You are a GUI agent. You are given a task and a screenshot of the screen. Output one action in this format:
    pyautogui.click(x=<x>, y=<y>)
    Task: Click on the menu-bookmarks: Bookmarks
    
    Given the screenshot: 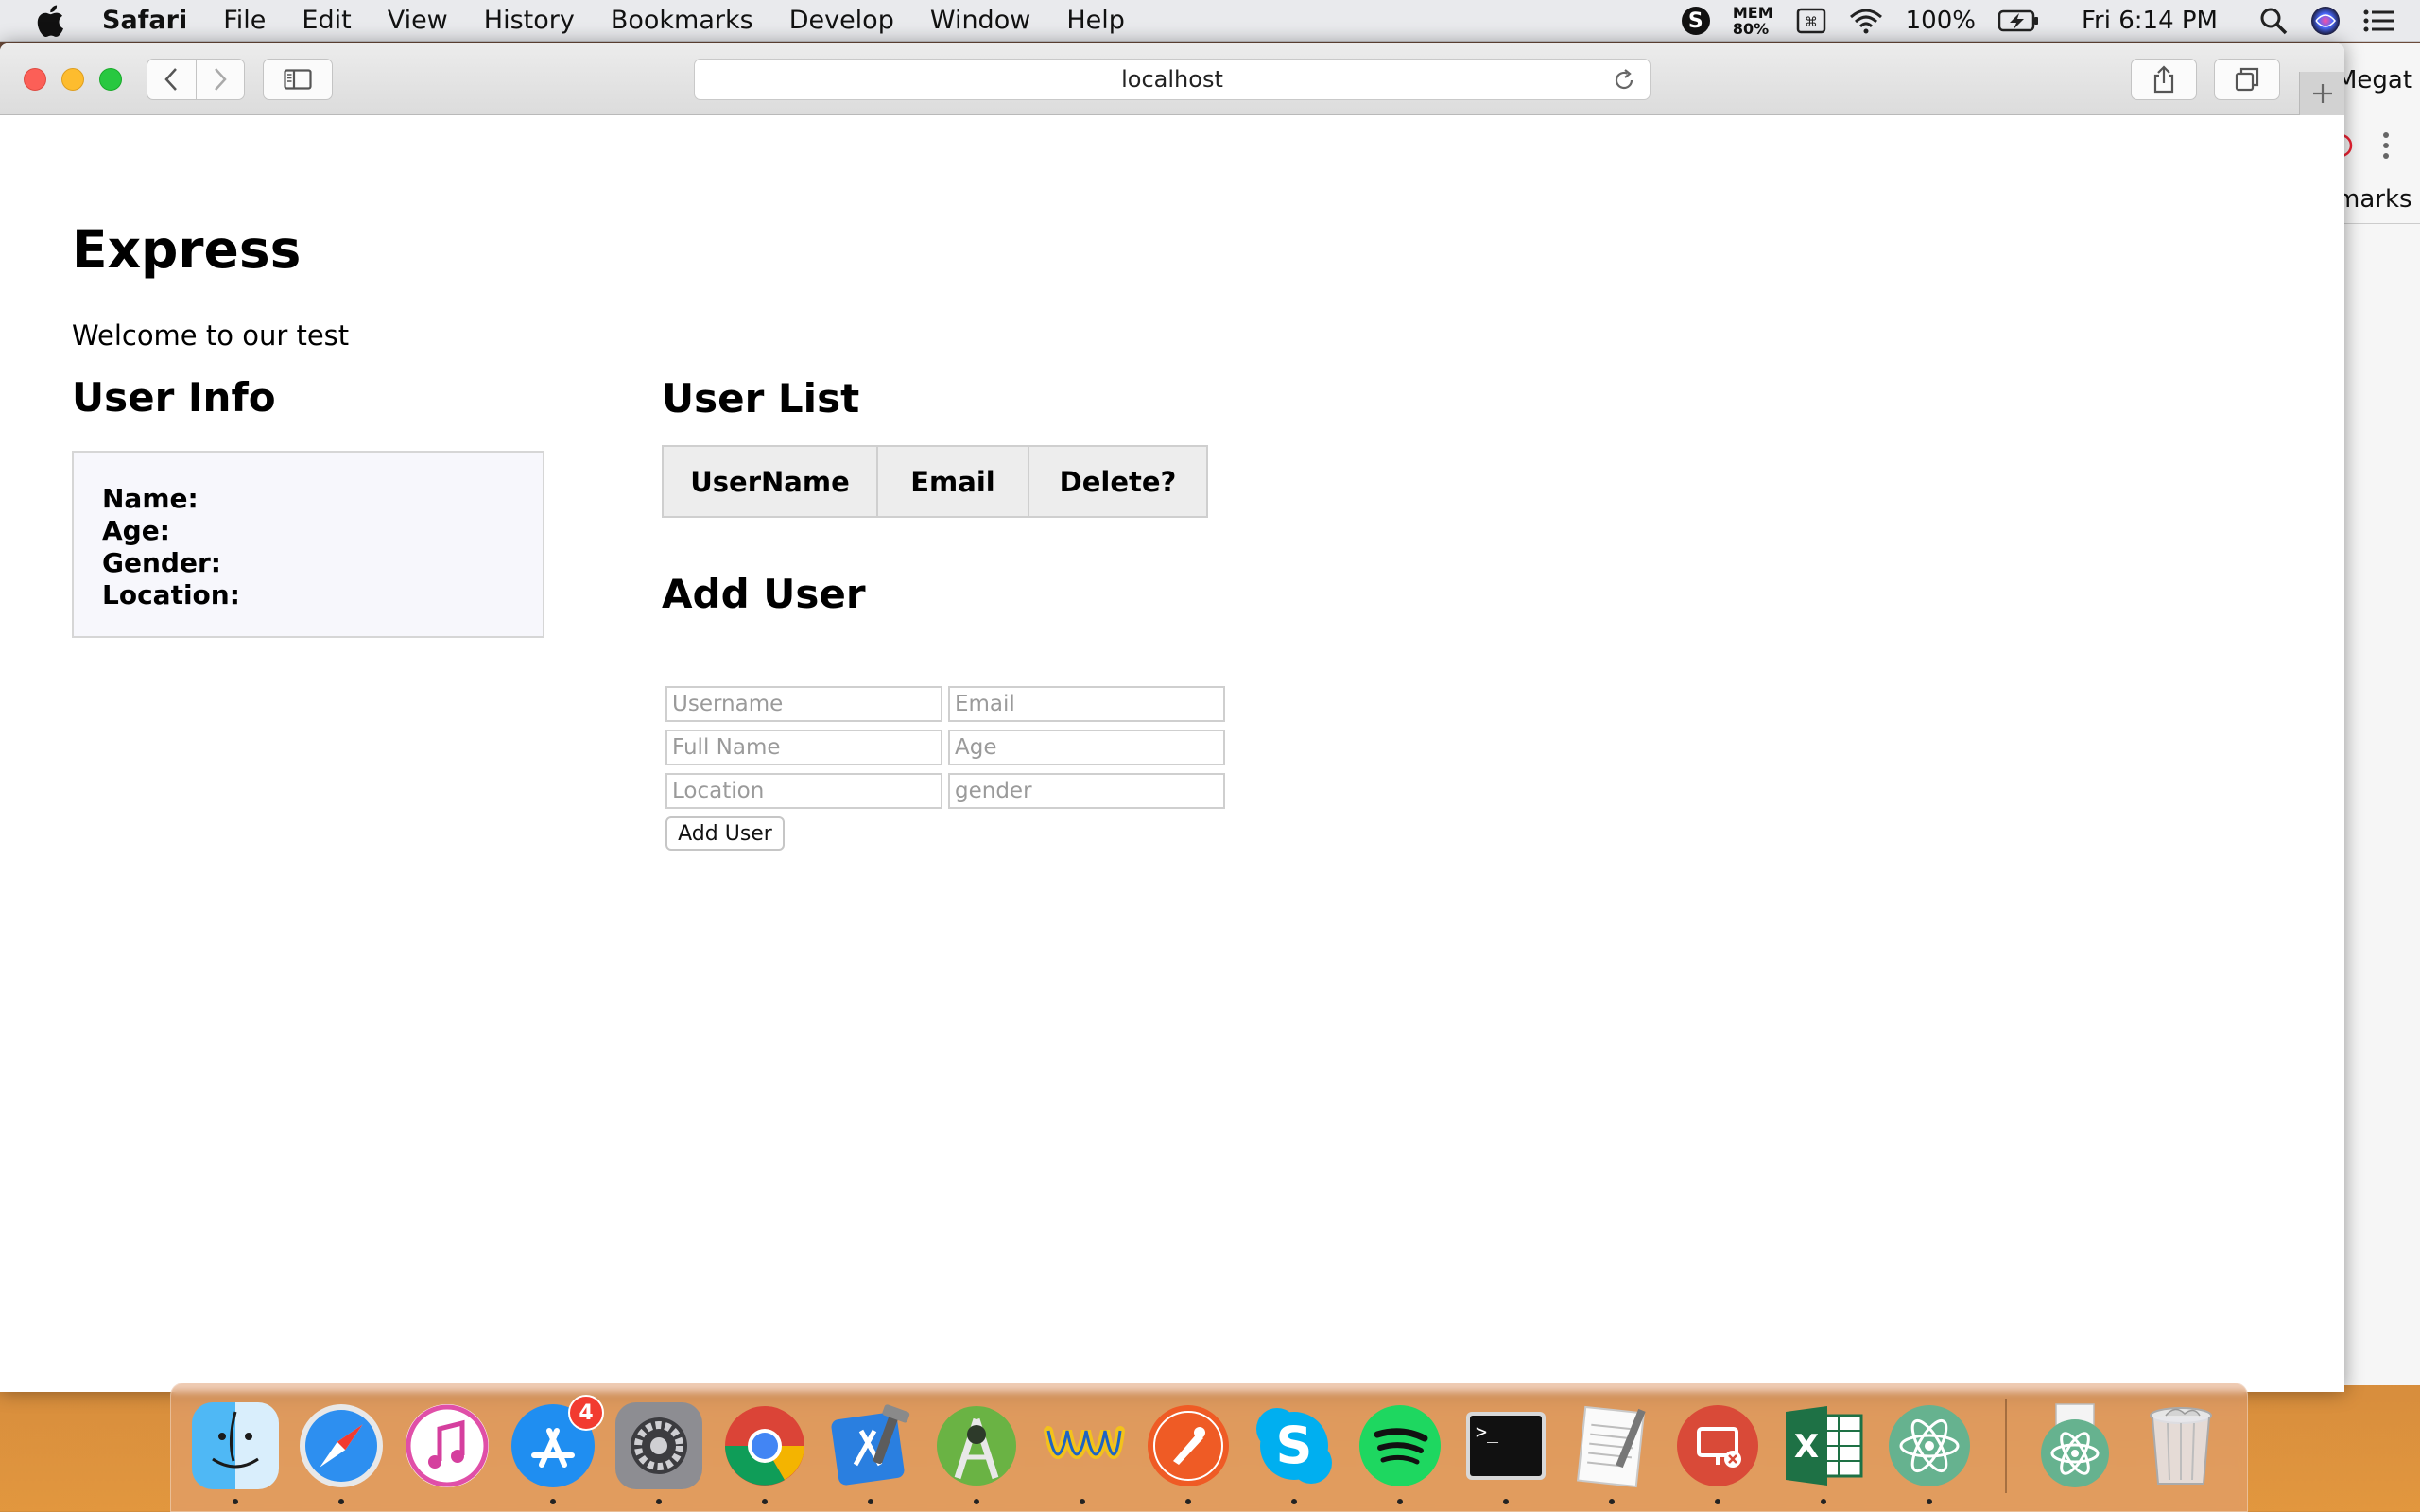 What is the action you would take?
    pyautogui.click(x=682, y=20)
    